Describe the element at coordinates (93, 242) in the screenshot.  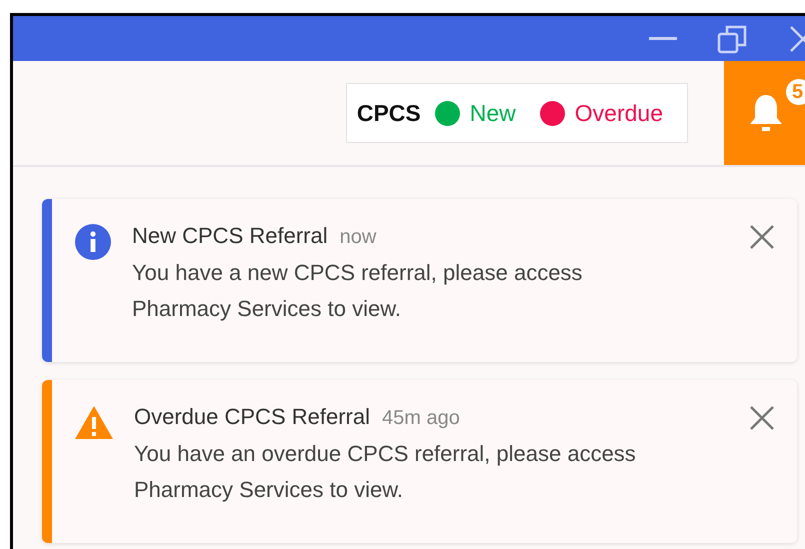
I see `info-icon` at that location.